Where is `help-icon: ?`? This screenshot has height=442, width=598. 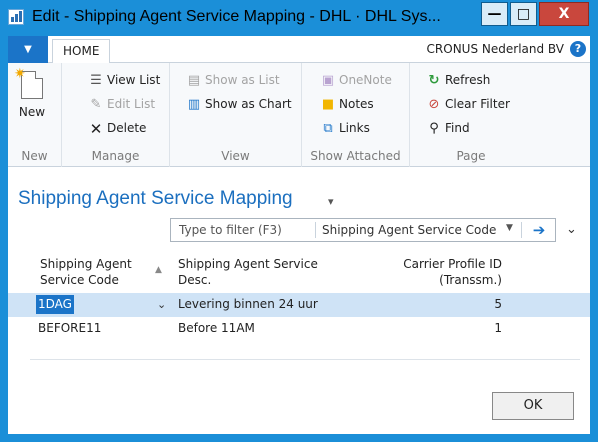 help-icon: ? is located at coordinates (578, 49).